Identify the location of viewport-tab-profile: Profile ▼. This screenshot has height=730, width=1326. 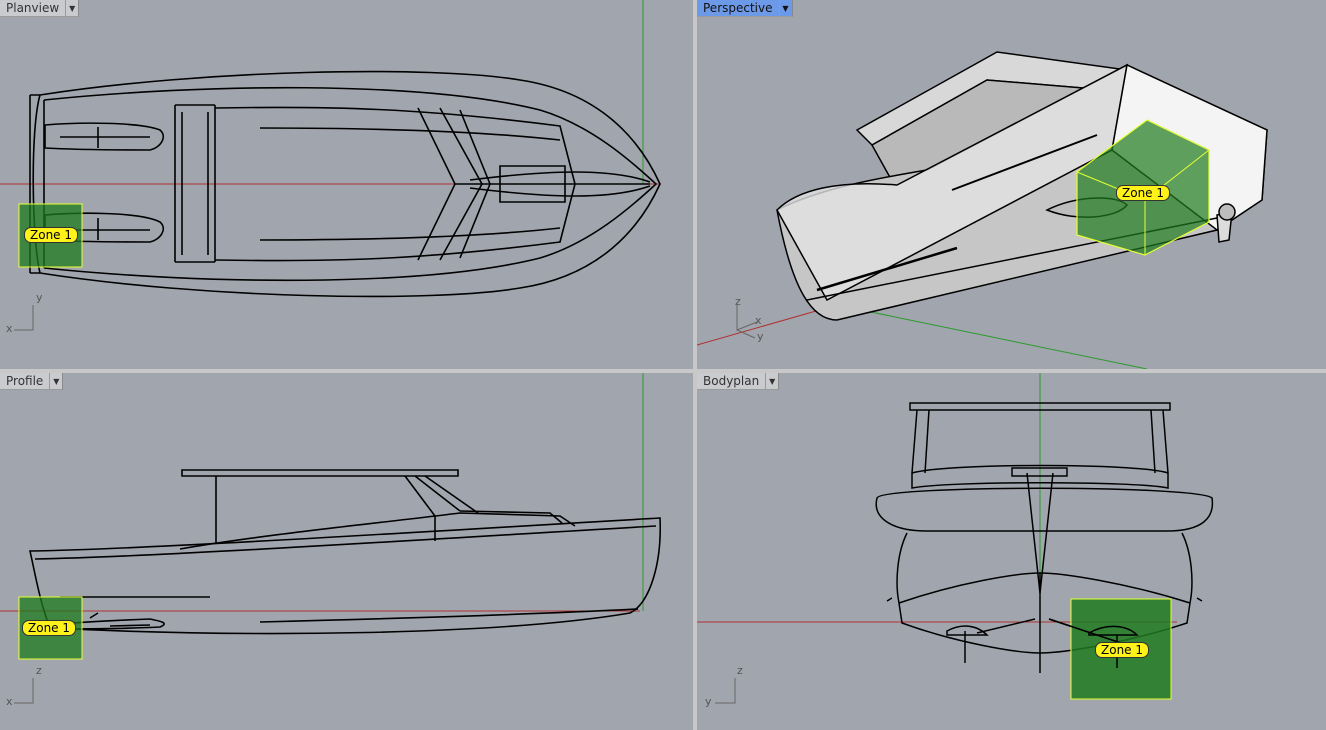
(32, 381).